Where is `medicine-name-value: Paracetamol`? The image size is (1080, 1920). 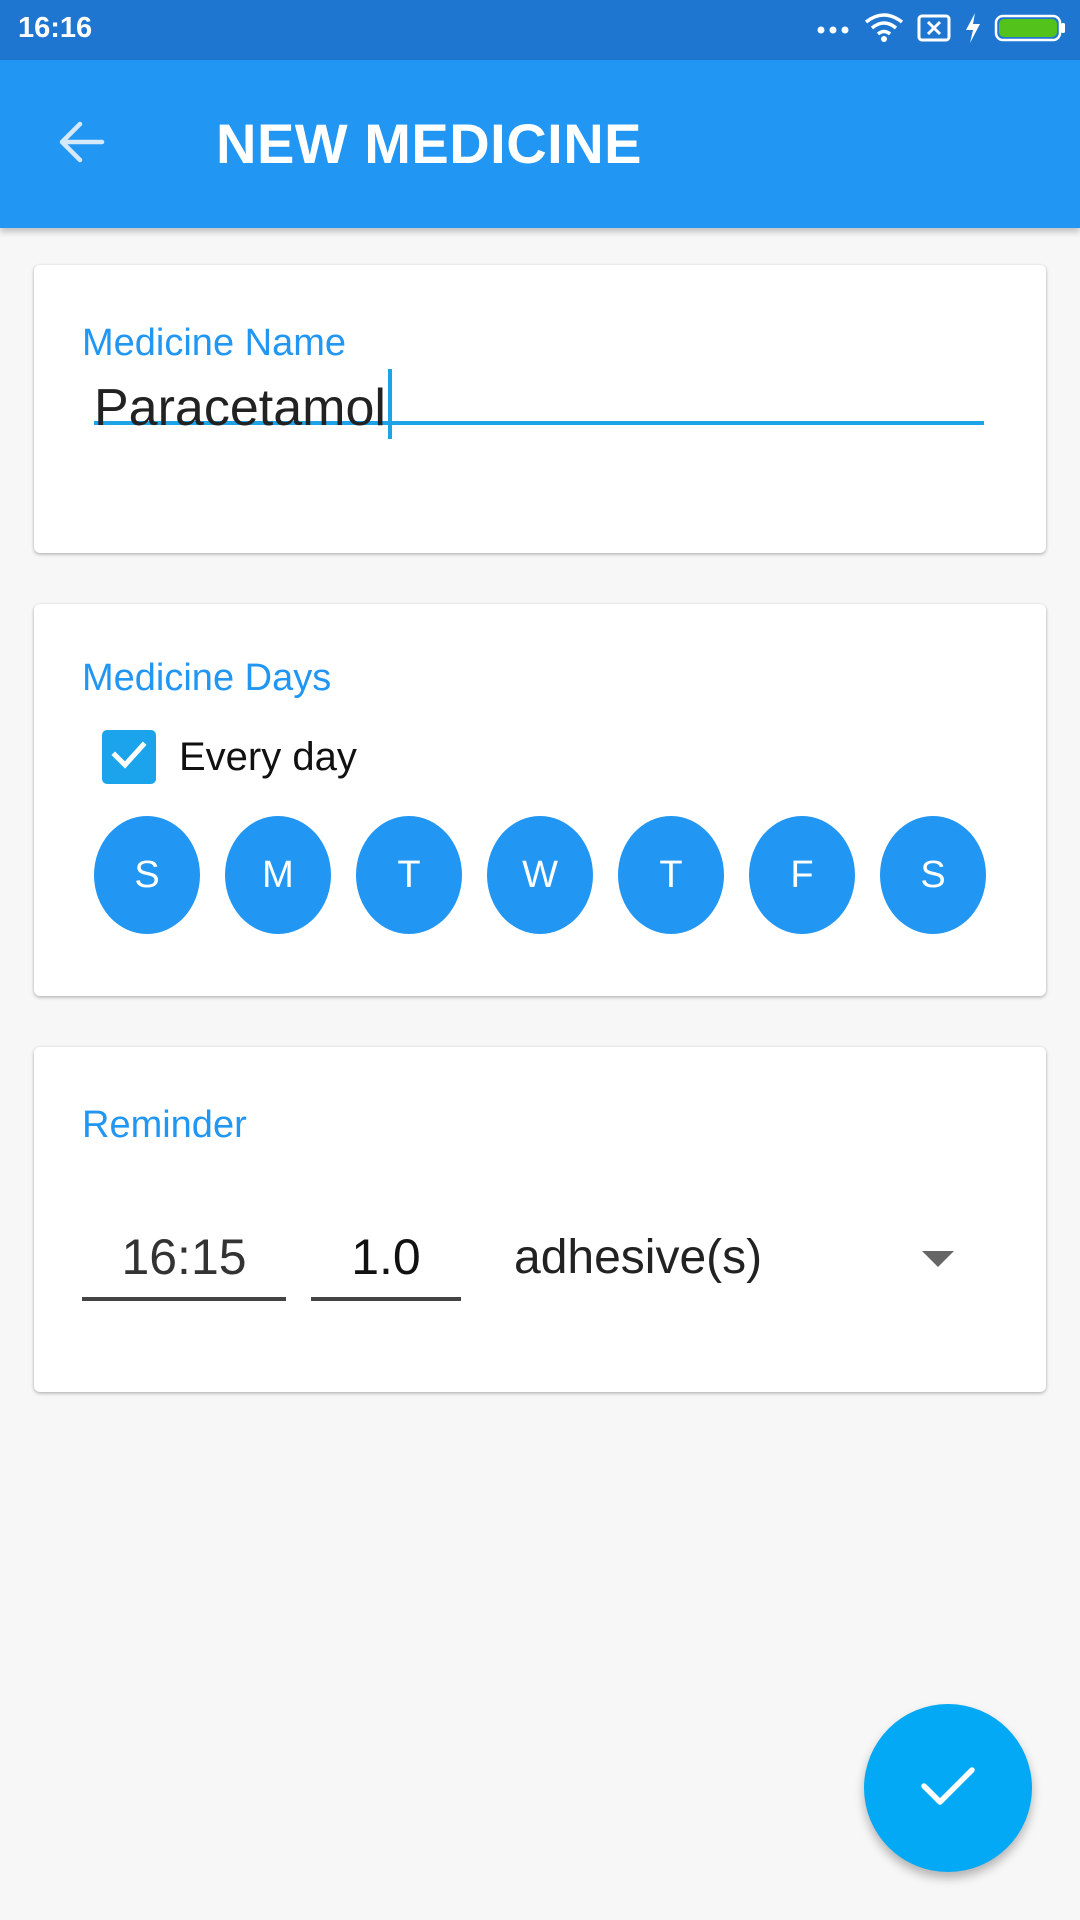
medicine-name-value: Paracetamol is located at coordinates (240, 408).